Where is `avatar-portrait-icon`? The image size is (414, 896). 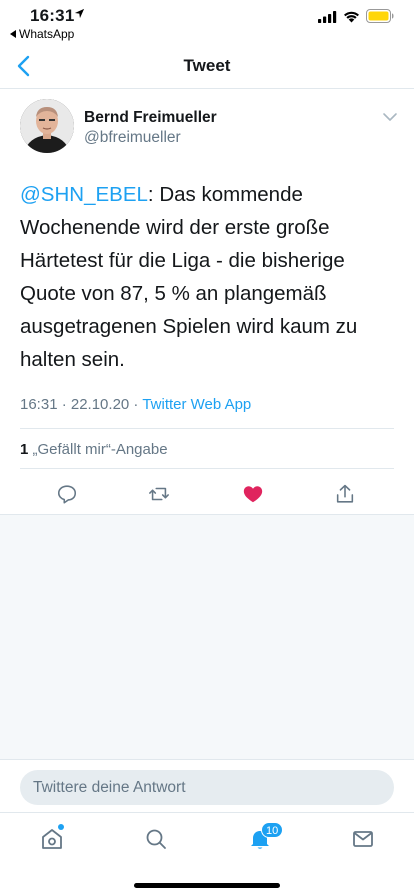 avatar-portrait-icon is located at coordinates (47, 126).